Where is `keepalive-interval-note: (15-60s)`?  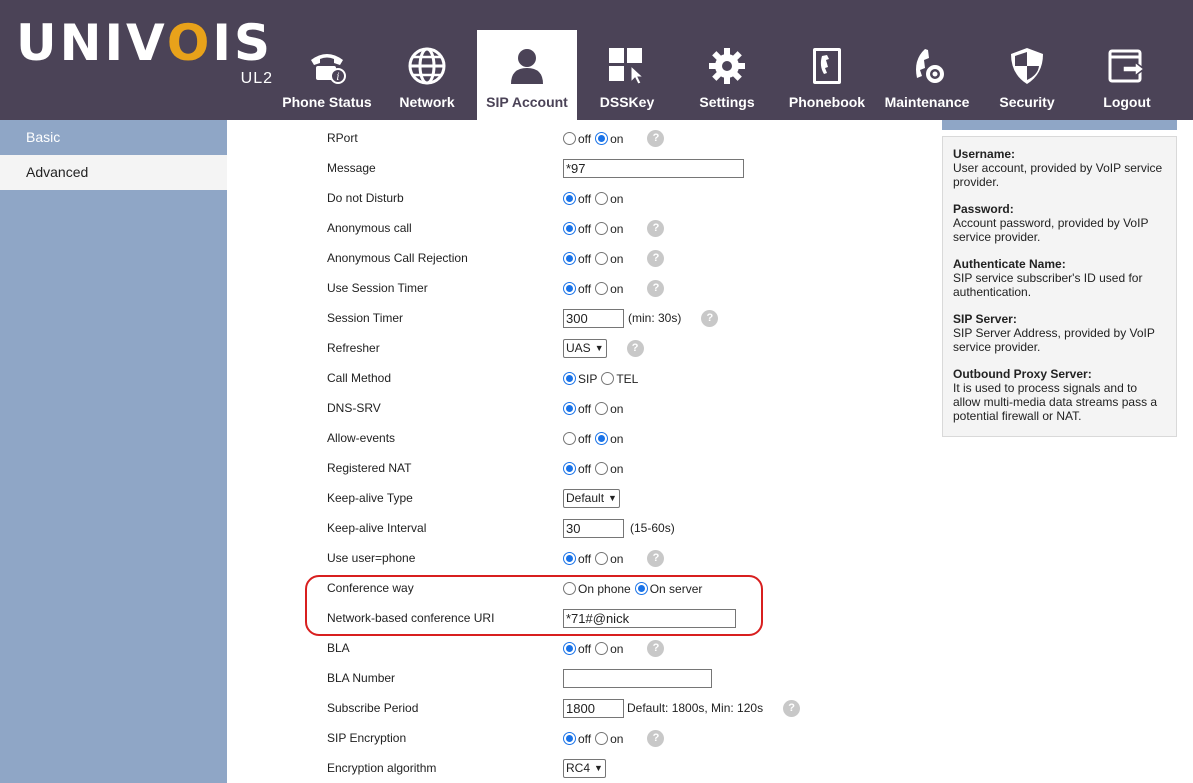
keepalive-interval-note: (15-60s) is located at coordinates (652, 528).